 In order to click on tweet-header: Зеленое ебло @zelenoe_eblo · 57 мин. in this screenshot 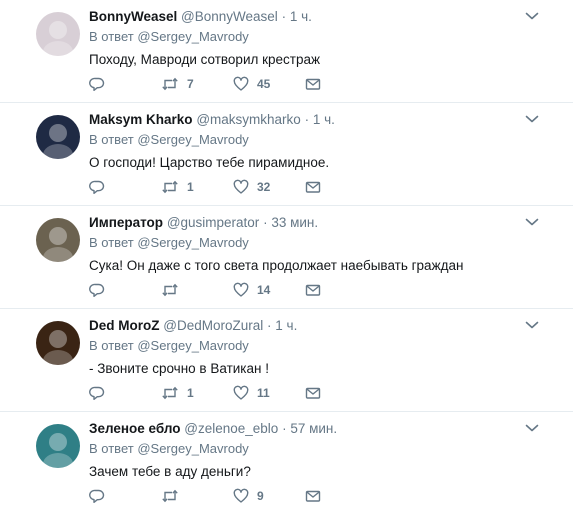, I will do `click(314, 429)`.